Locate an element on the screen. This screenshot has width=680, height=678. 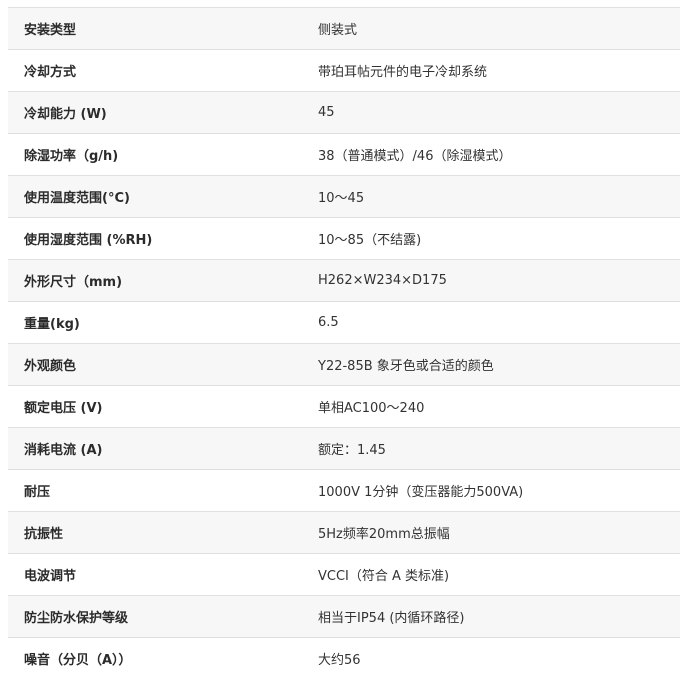
spec-row: 噪音（分贝（A））大约56 is located at coordinates (344, 658).